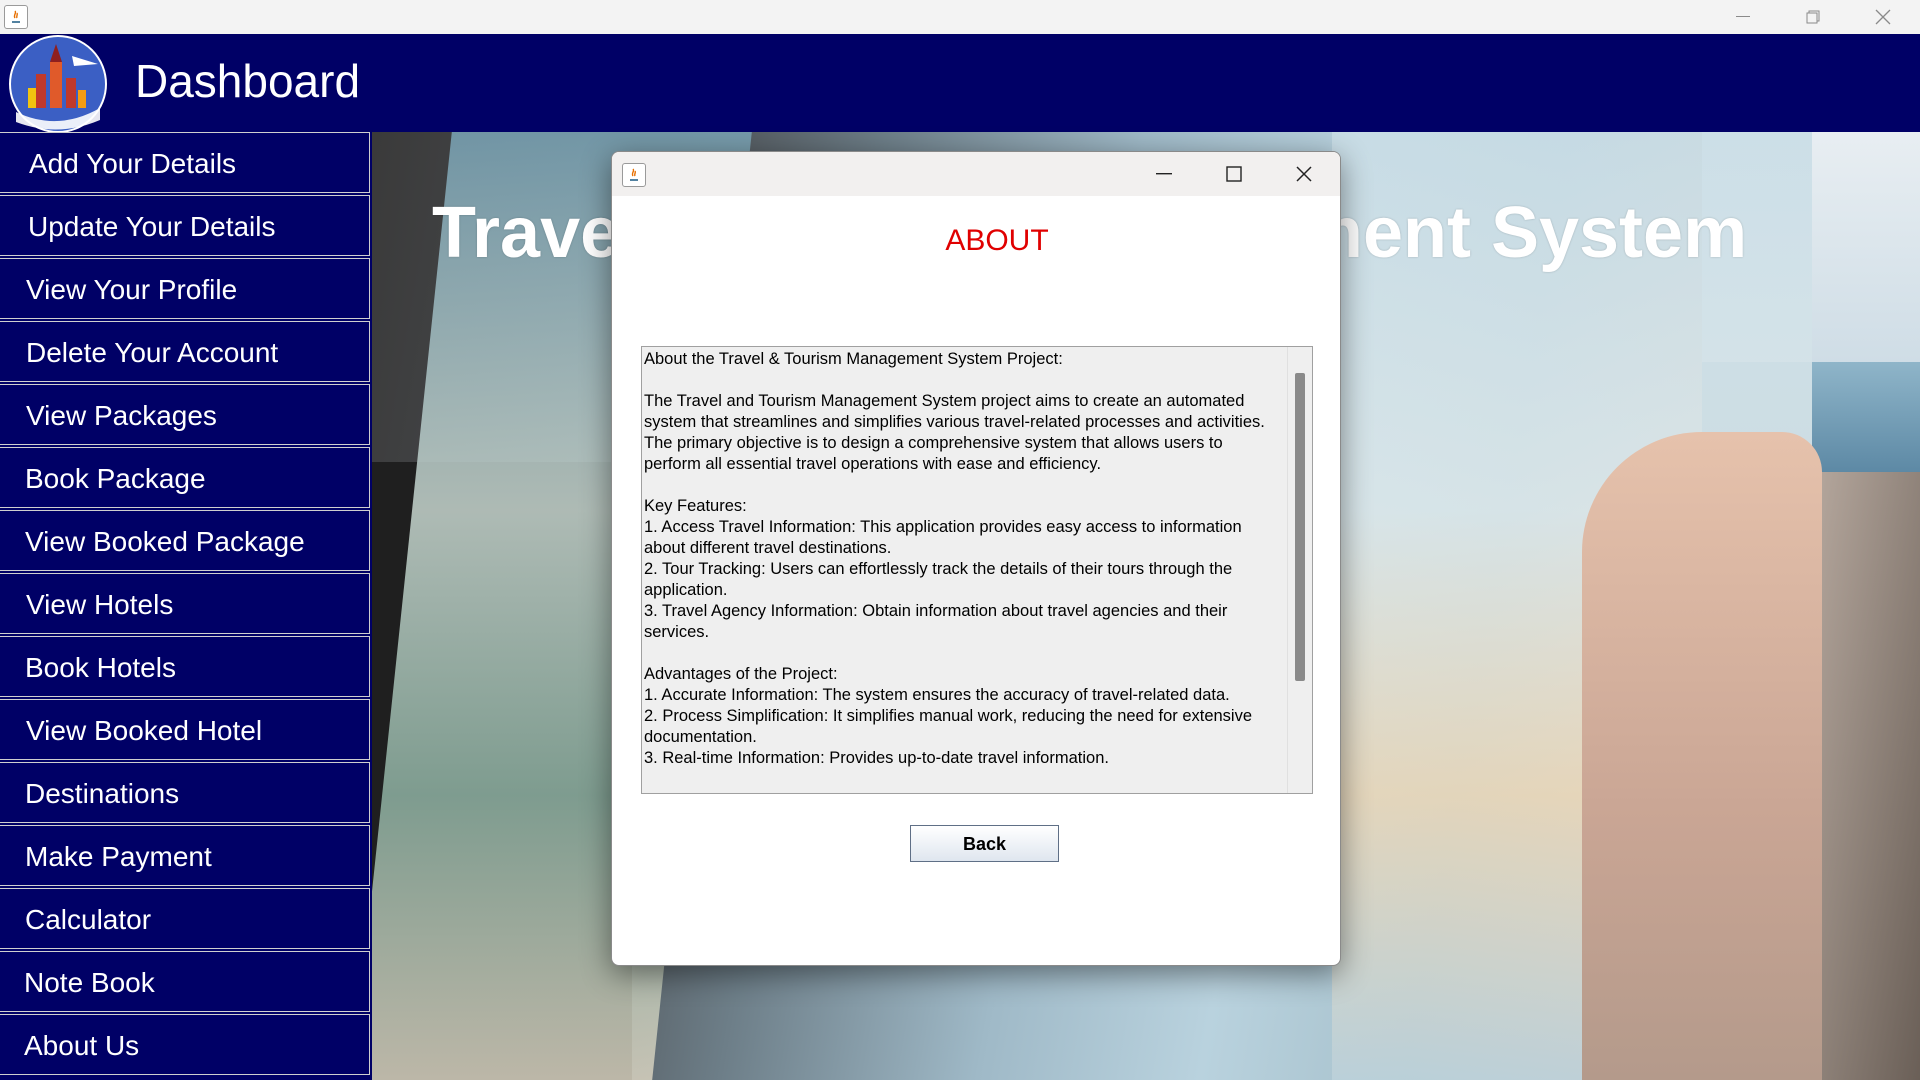 This screenshot has height=1080, width=1920. I want to click on sidebar-item-about-us: About Us, so click(185, 1044).